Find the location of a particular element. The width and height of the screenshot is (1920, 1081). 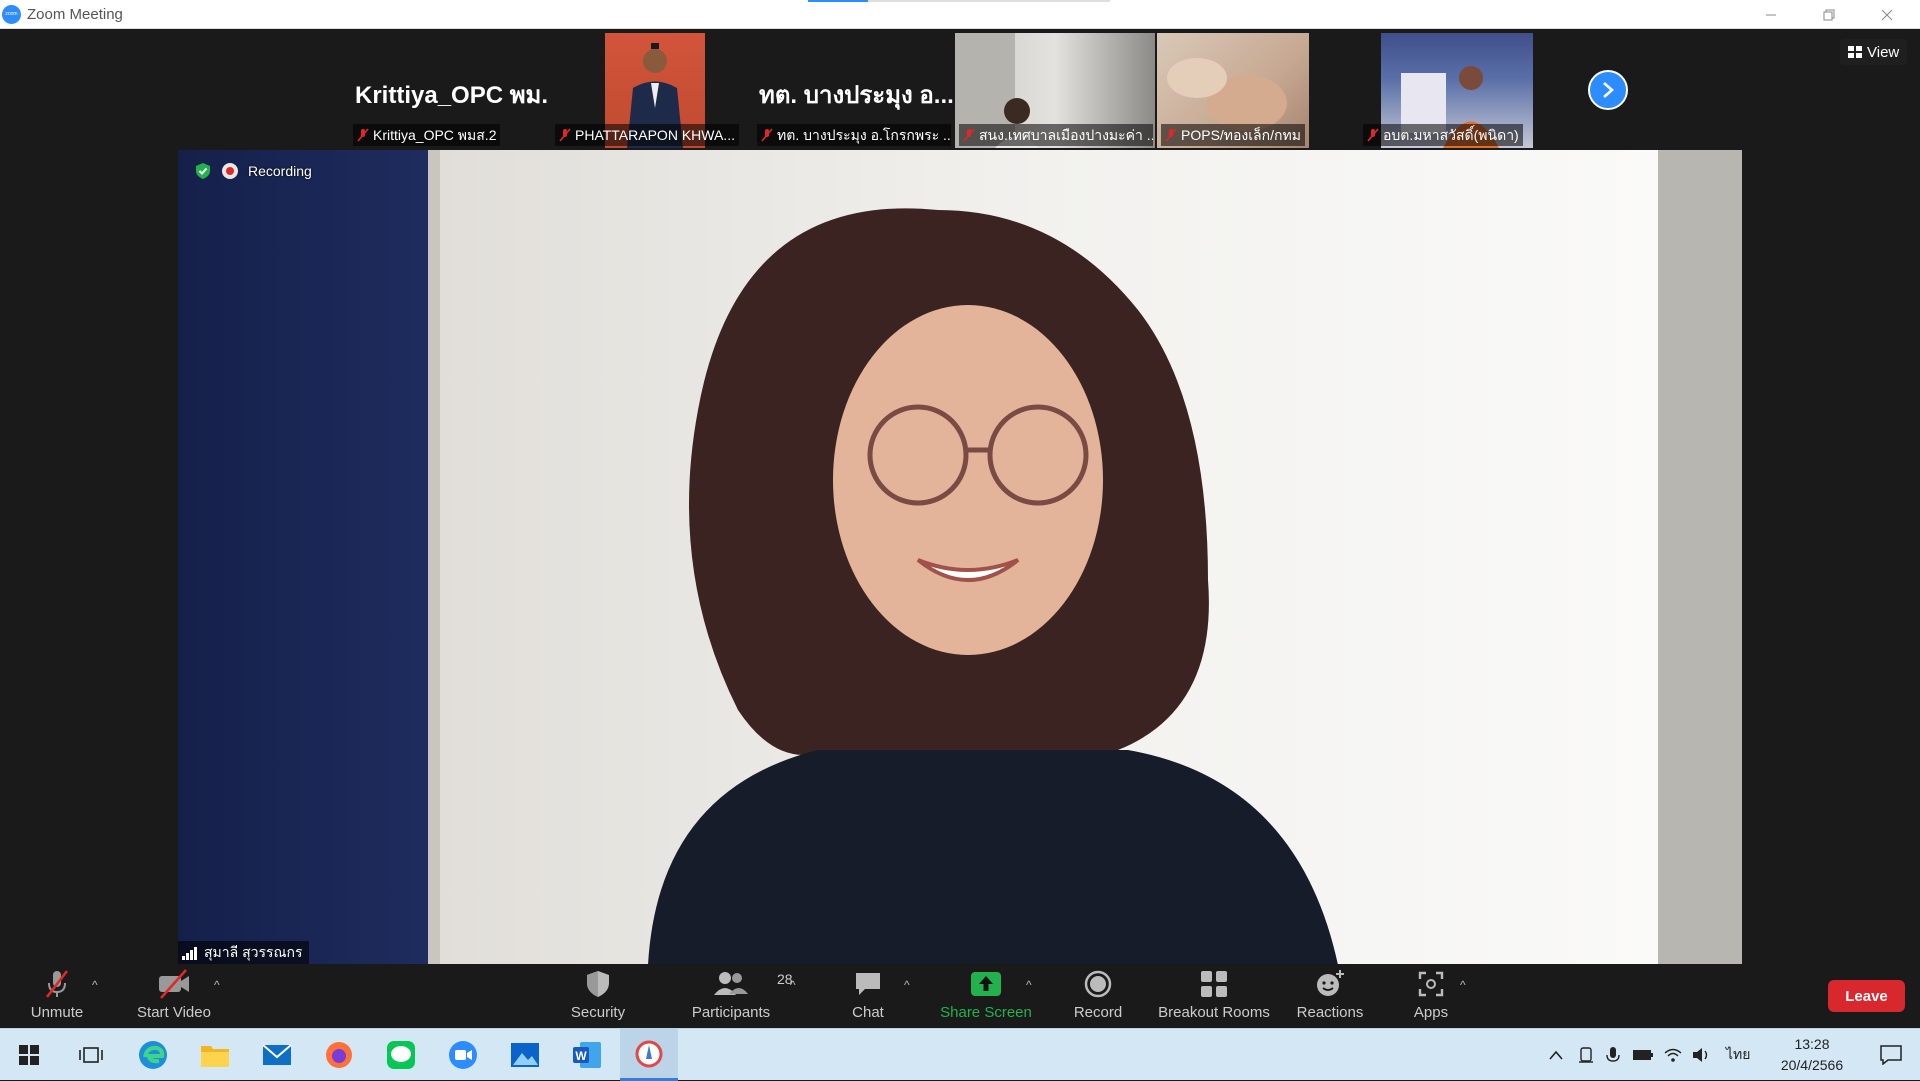

drag-indicator is located at coordinates (838, 1).